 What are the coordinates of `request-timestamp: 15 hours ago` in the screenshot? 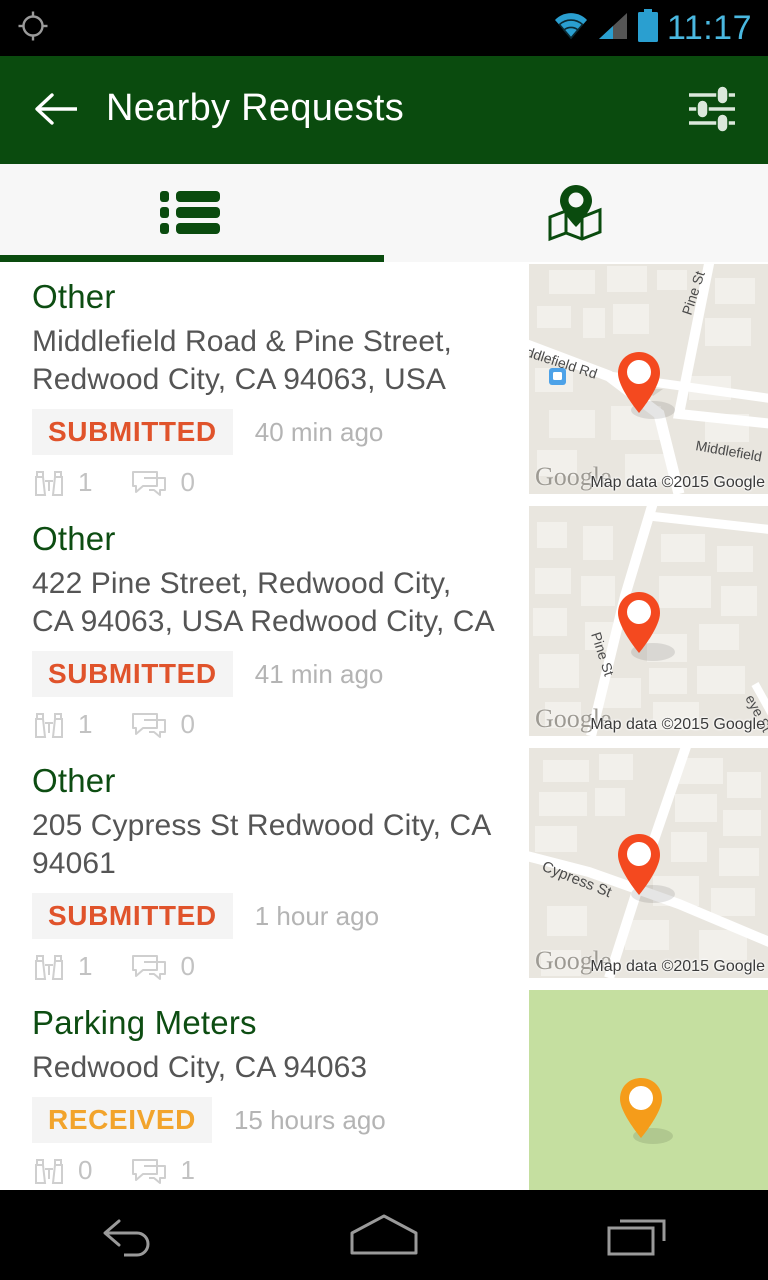 It's located at (309, 1119).